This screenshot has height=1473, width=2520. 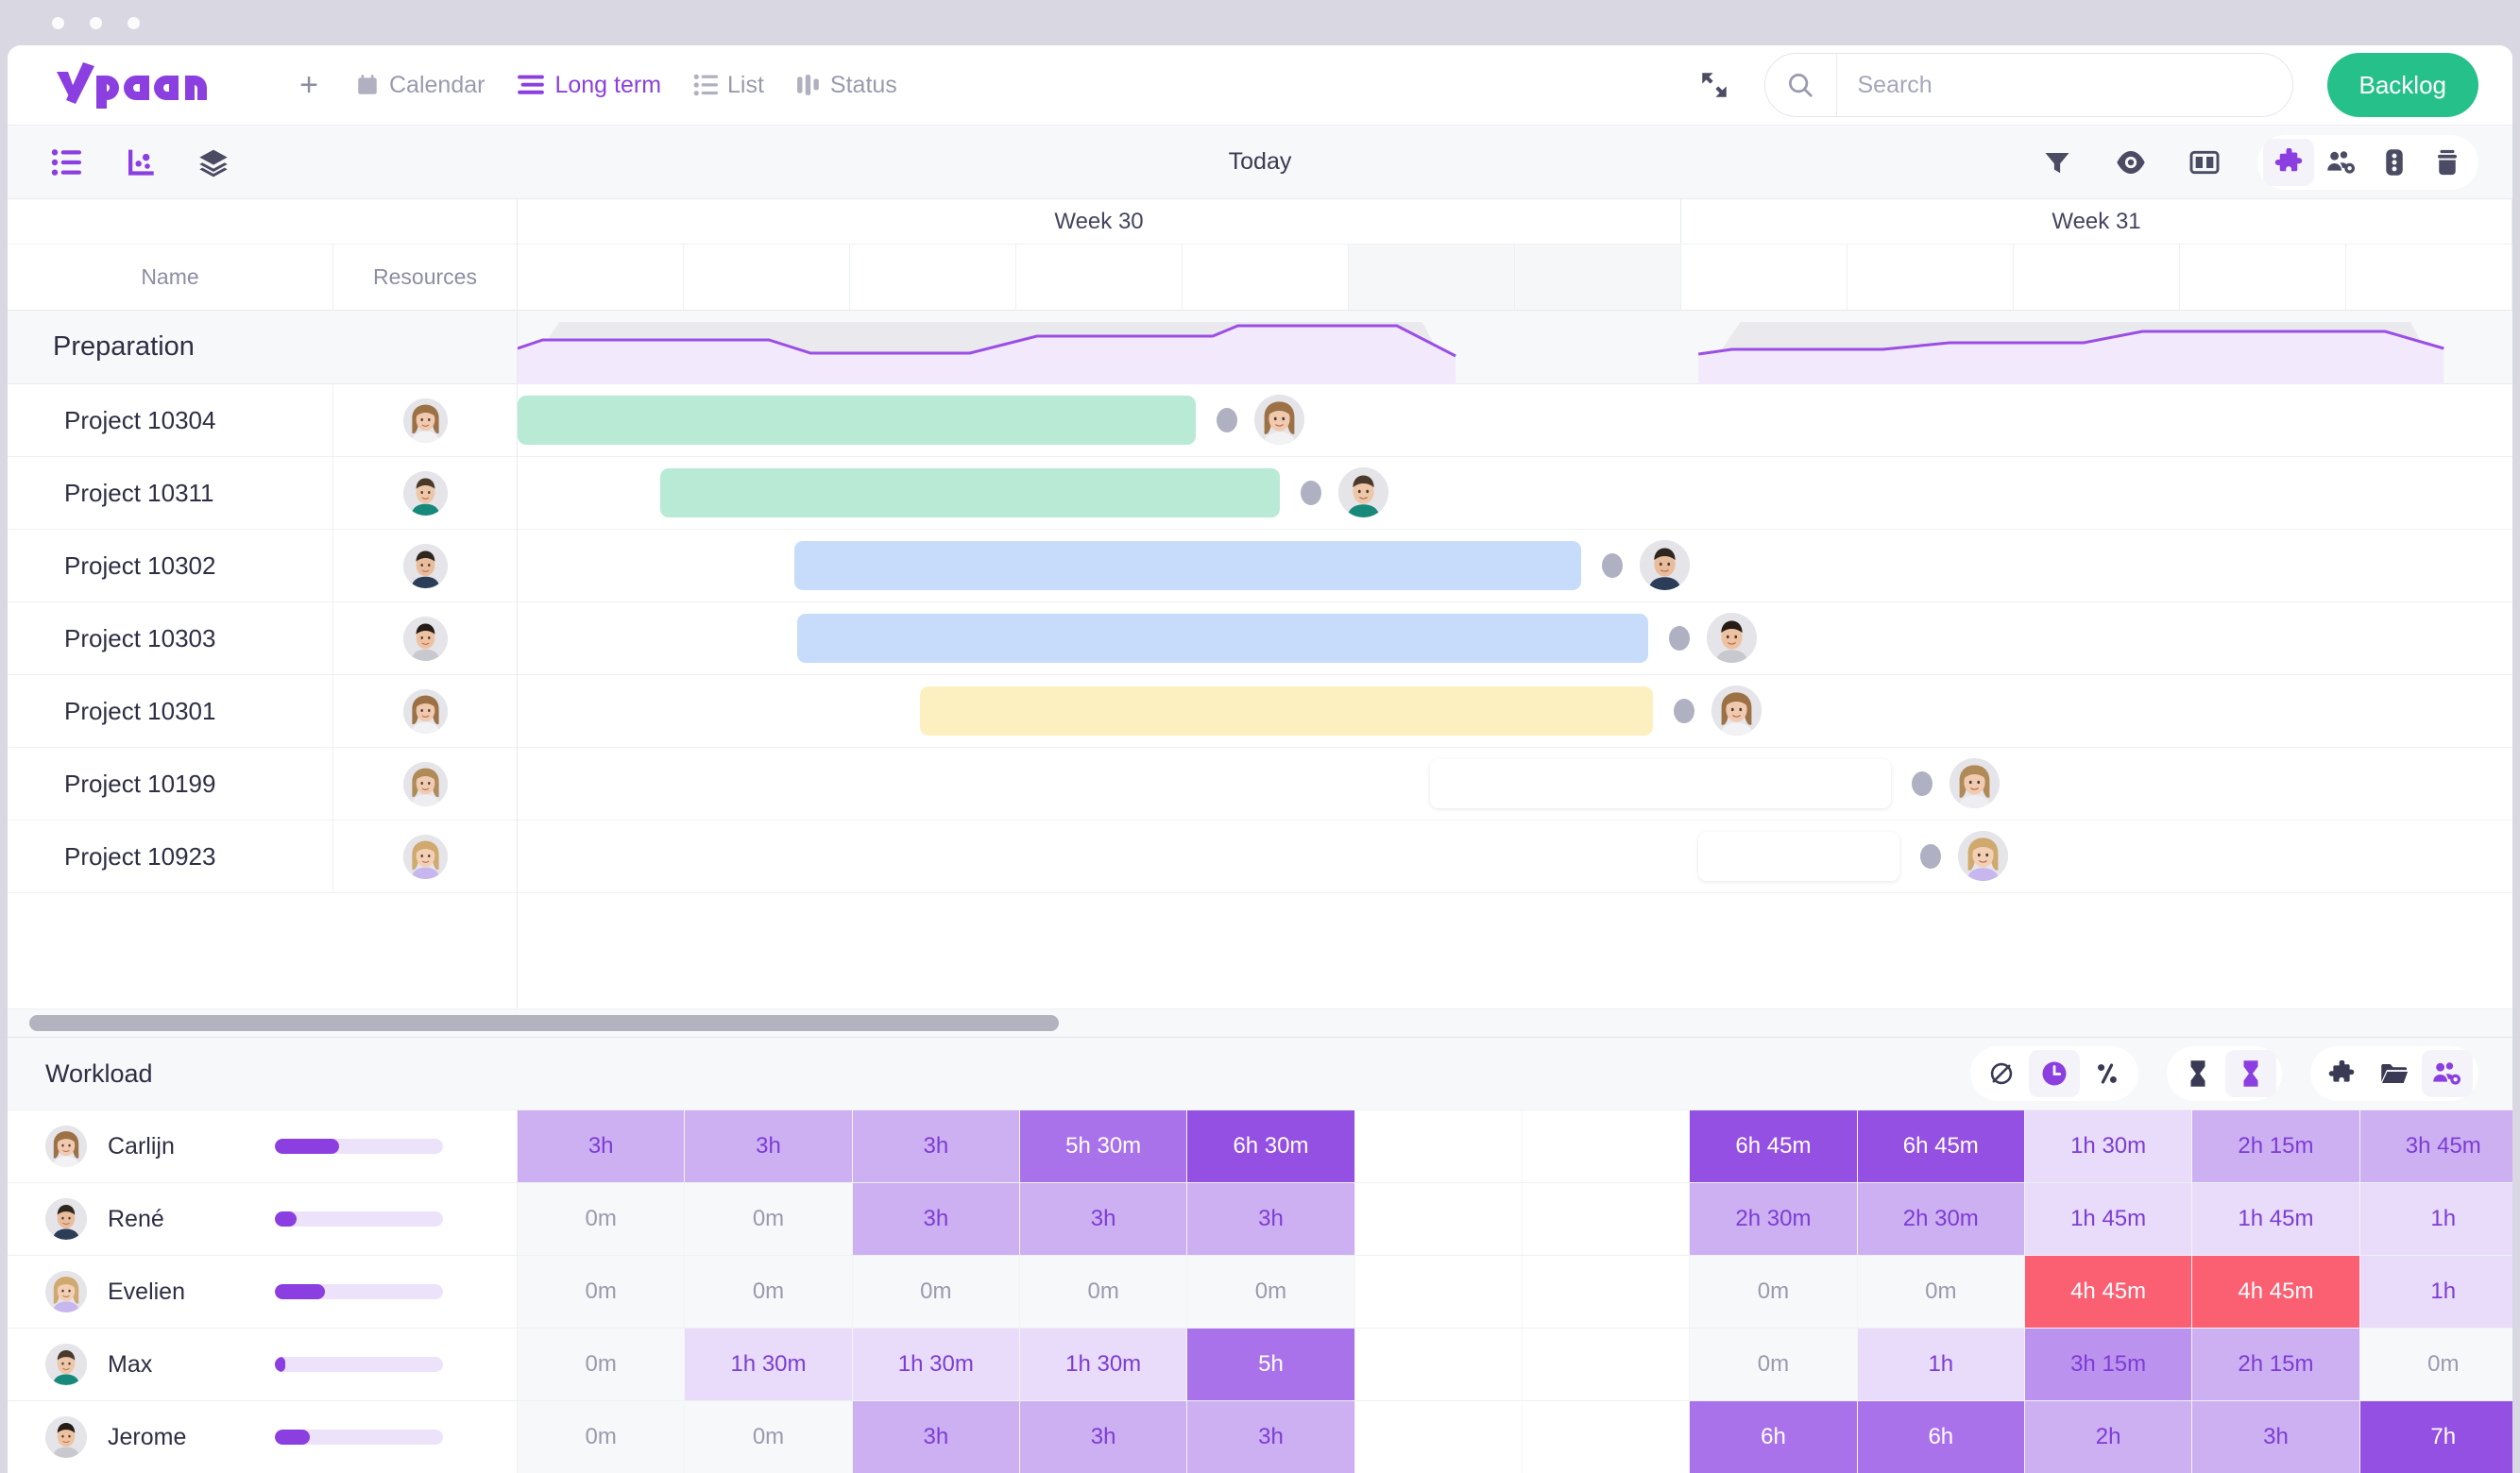 What do you see at coordinates (2057, 162) in the screenshot?
I see `filter-icon` at bounding box center [2057, 162].